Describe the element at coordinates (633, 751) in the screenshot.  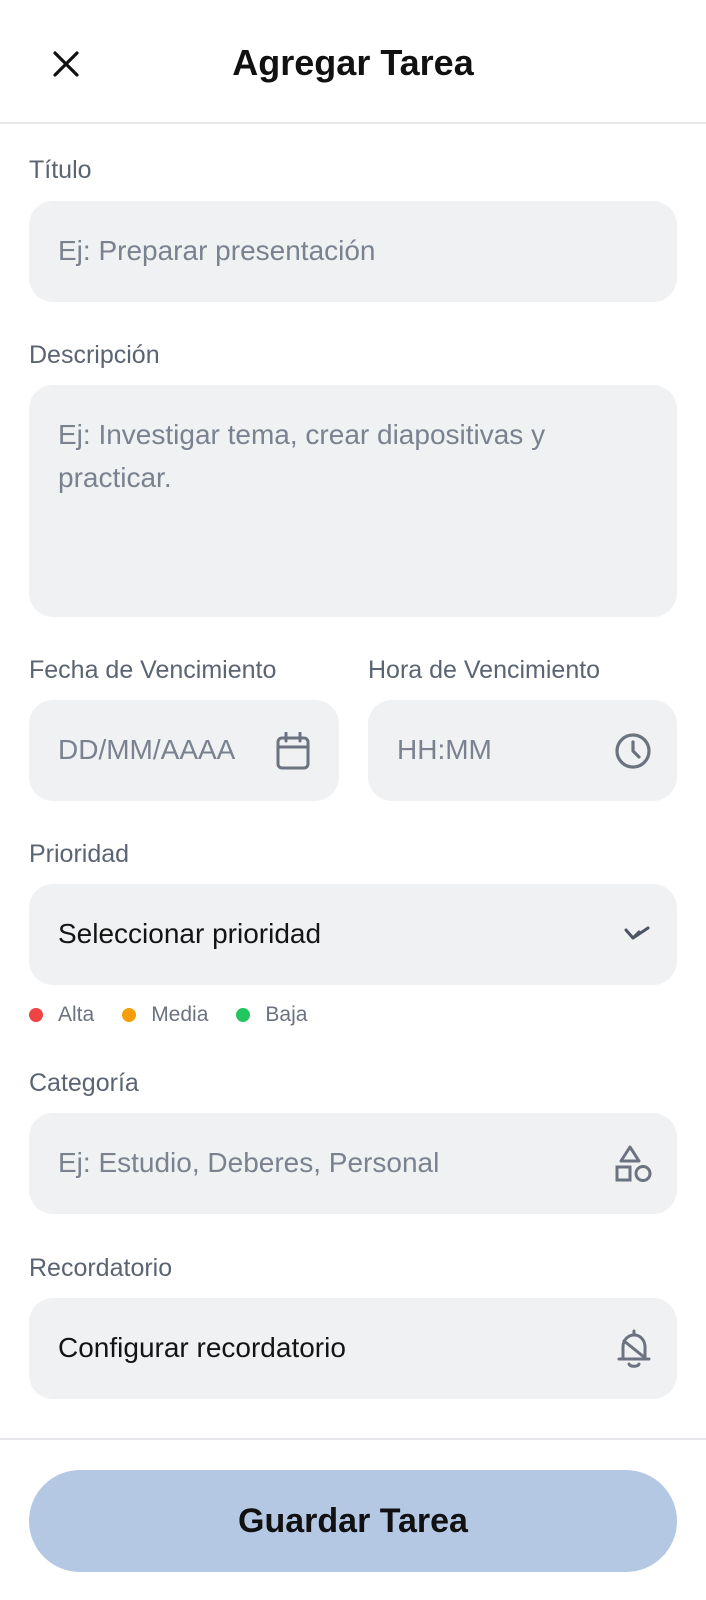
I see `clock-icon` at that location.